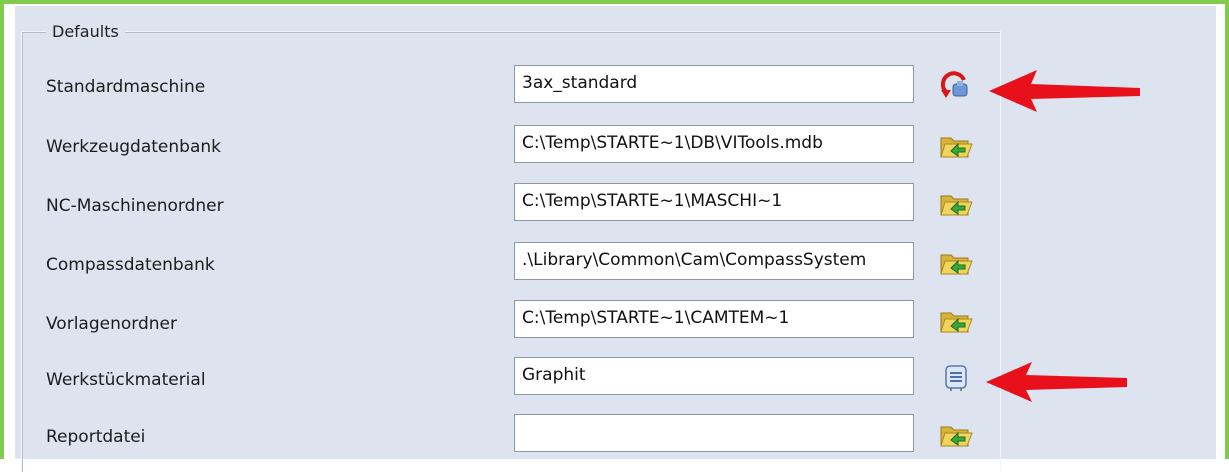  Describe the element at coordinates (714, 144) in the screenshot. I see `werkzeugdatenbank-field: C:\Temp\STARTE~1\DB\VITools.mdb` at that location.